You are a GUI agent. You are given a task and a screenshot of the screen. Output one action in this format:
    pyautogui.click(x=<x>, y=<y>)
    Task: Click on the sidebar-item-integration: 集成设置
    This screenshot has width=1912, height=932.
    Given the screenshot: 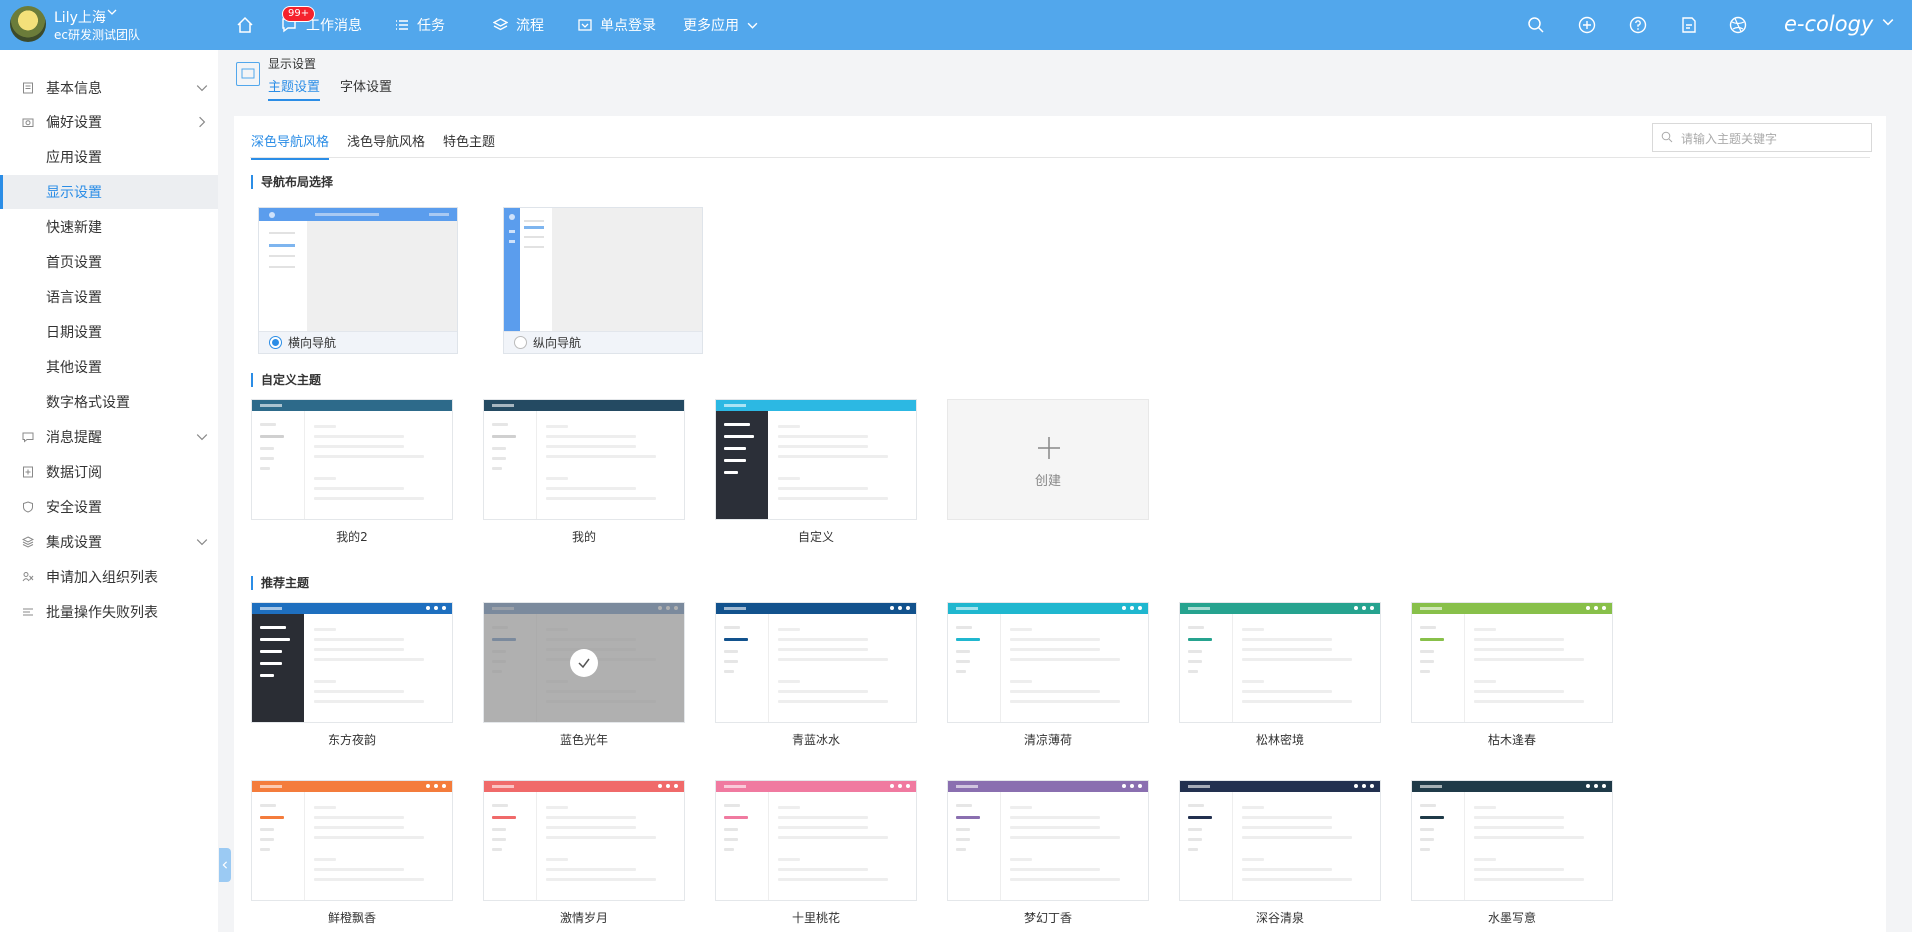 What is the action you would take?
    pyautogui.click(x=109, y=542)
    